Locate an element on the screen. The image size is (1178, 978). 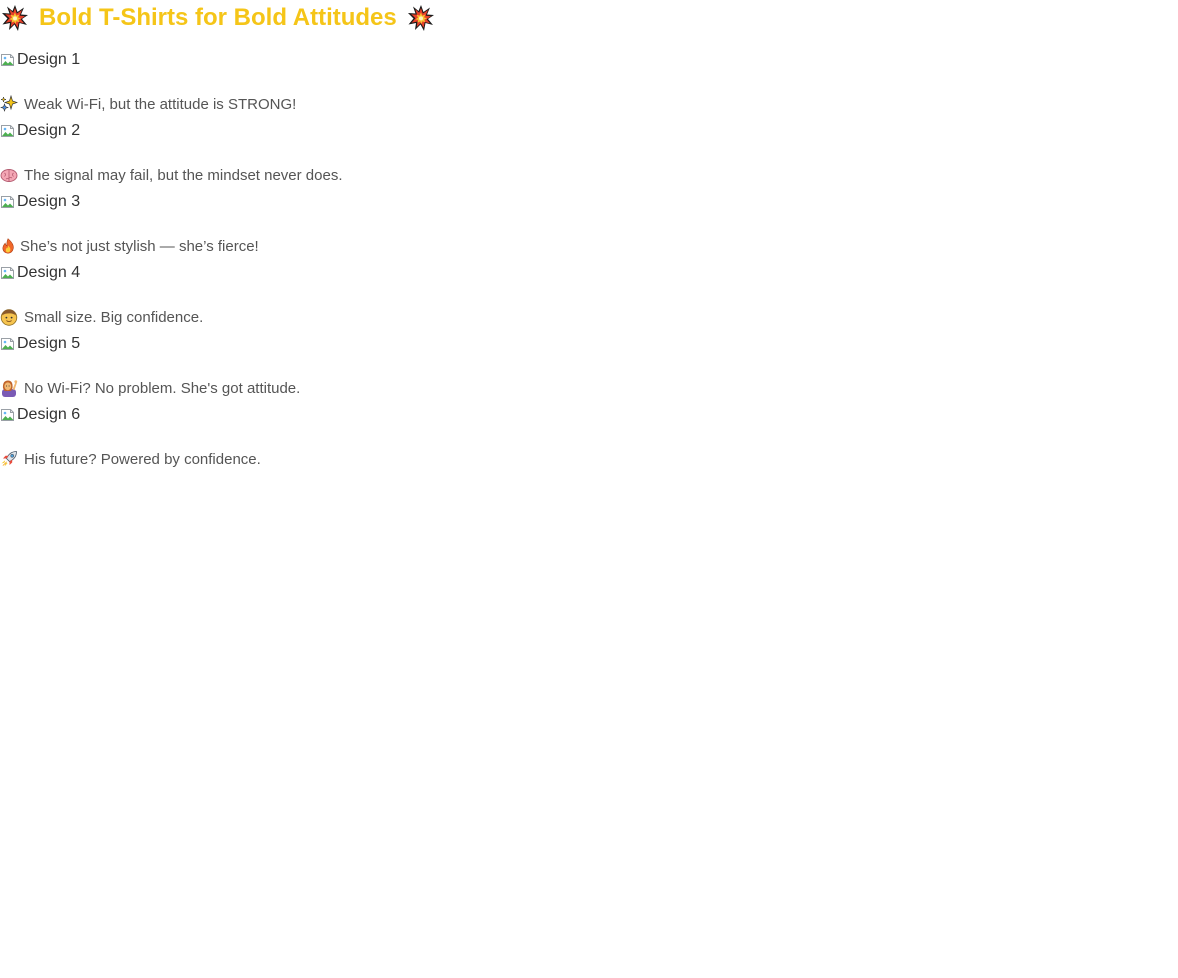
page-title-text: Bold T-Shirts for Bold Attitudes is located at coordinates (218, 17).